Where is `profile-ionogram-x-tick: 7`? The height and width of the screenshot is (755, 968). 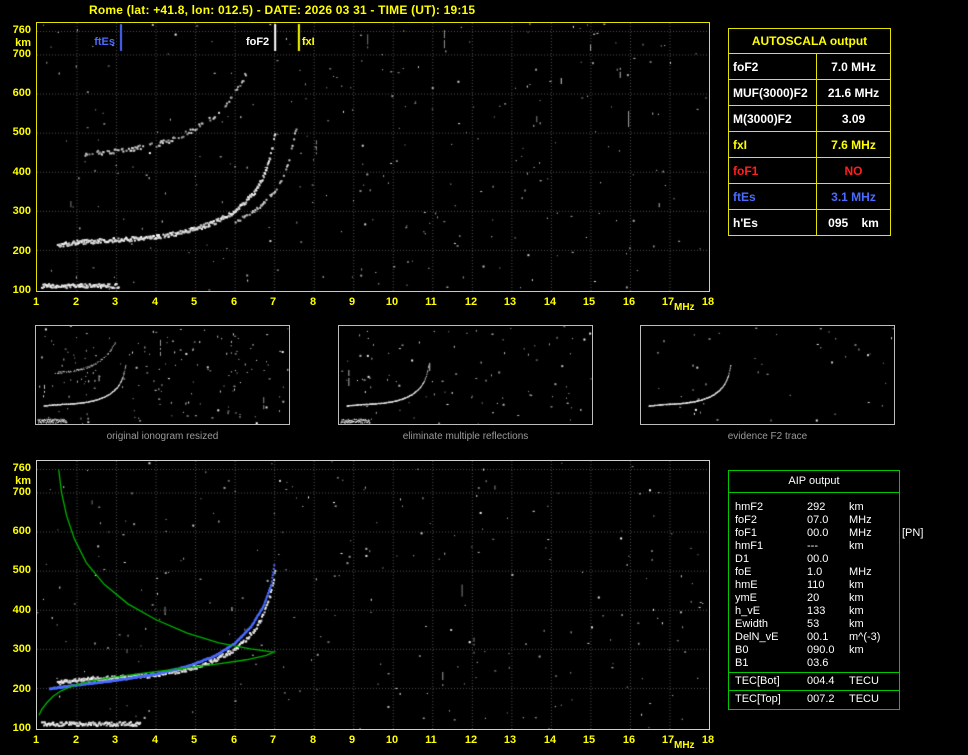 profile-ionogram-x-tick: 7 is located at coordinates (273, 740).